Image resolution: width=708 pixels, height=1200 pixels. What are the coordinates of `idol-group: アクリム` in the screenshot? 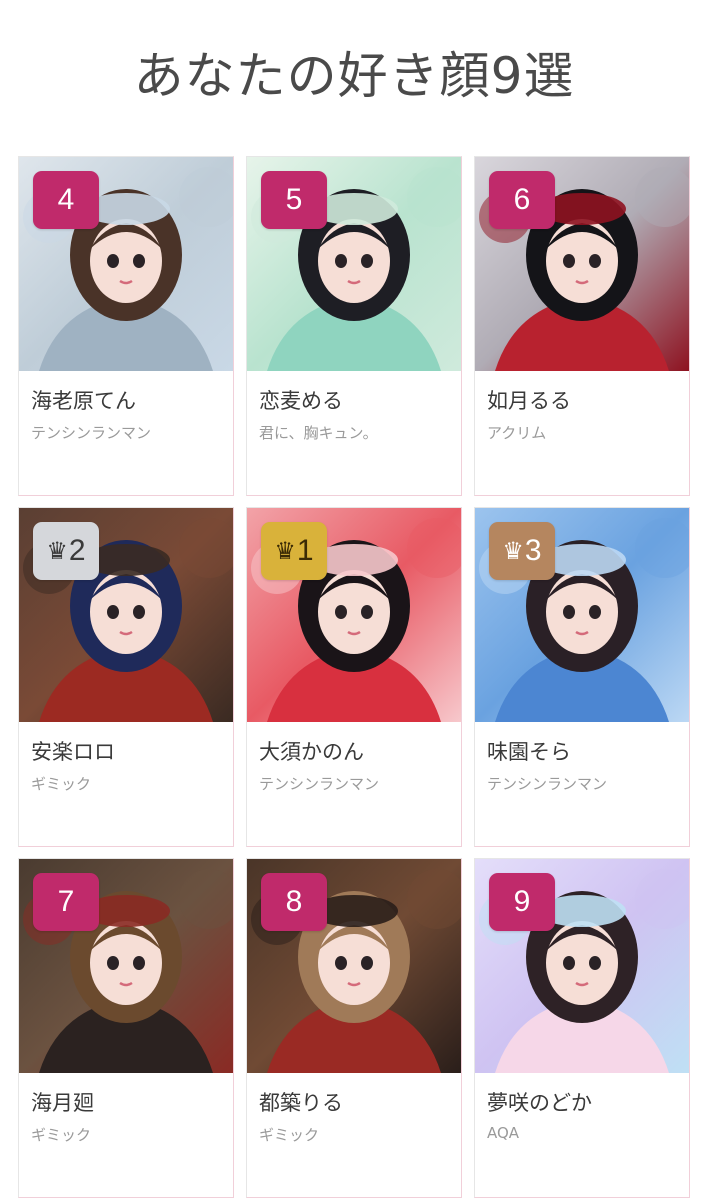 It's located at (517, 433).